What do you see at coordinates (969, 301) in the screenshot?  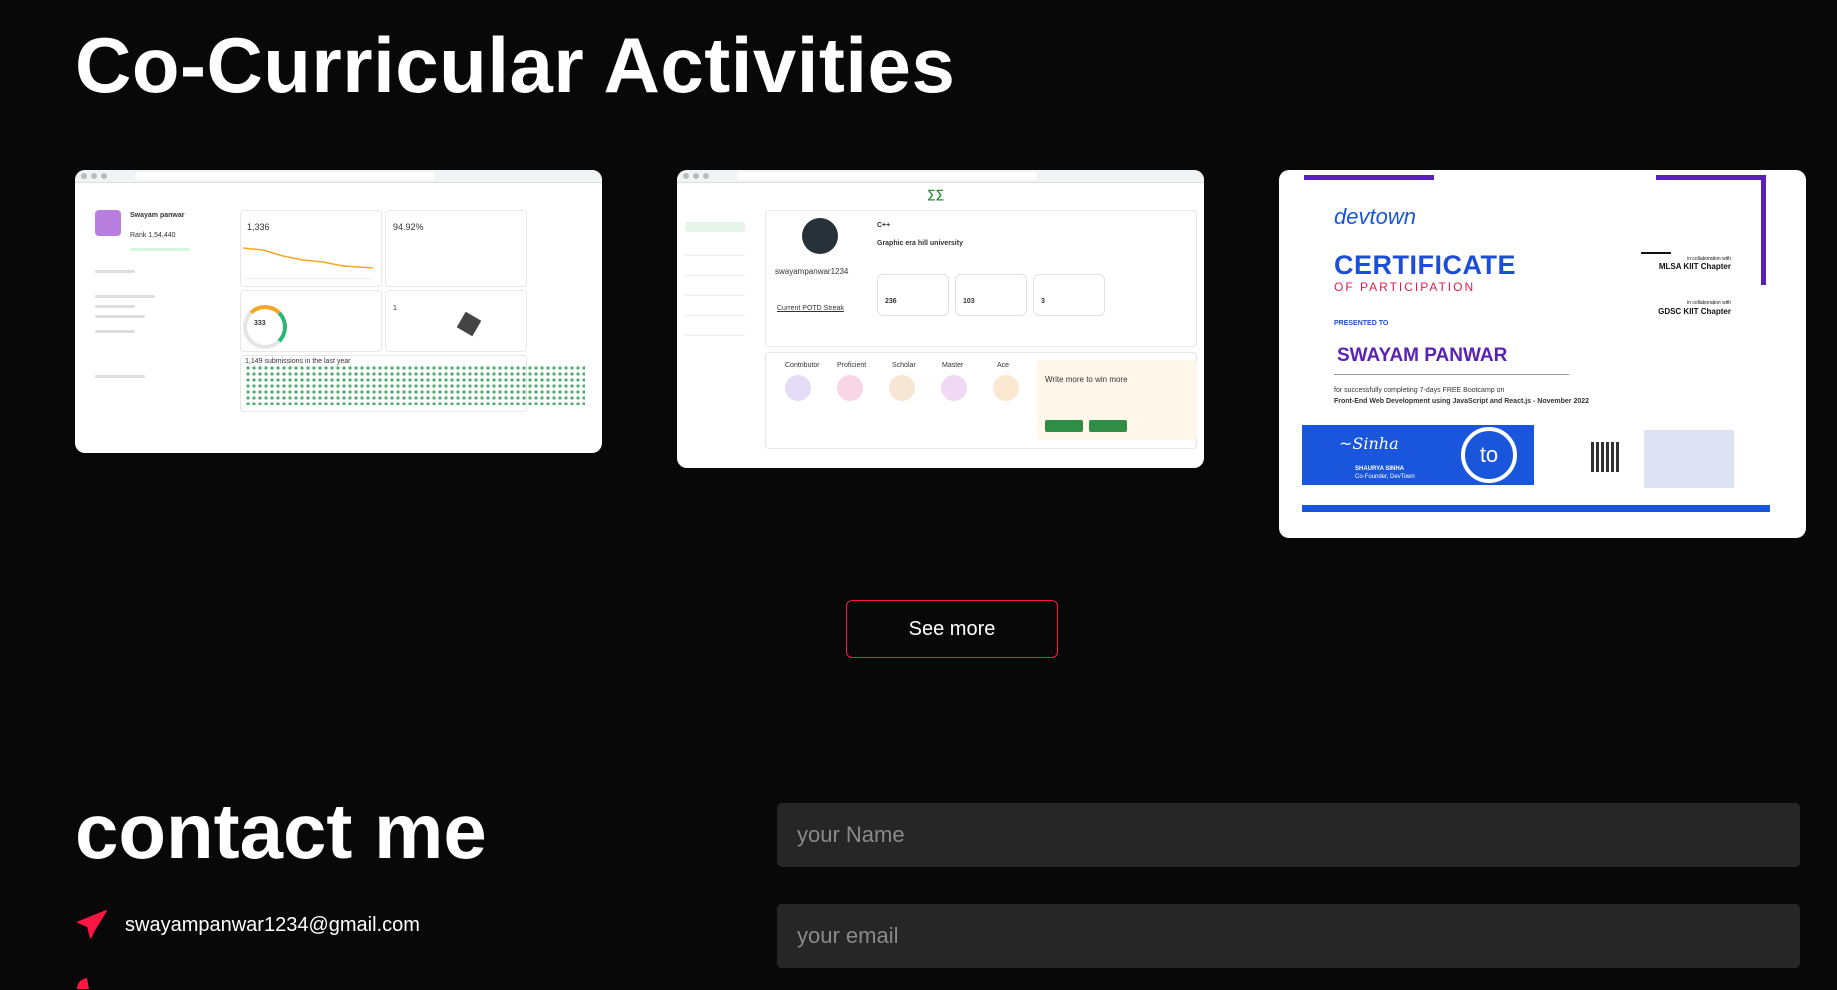 I see `gfg-problems-solved: 103` at bounding box center [969, 301].